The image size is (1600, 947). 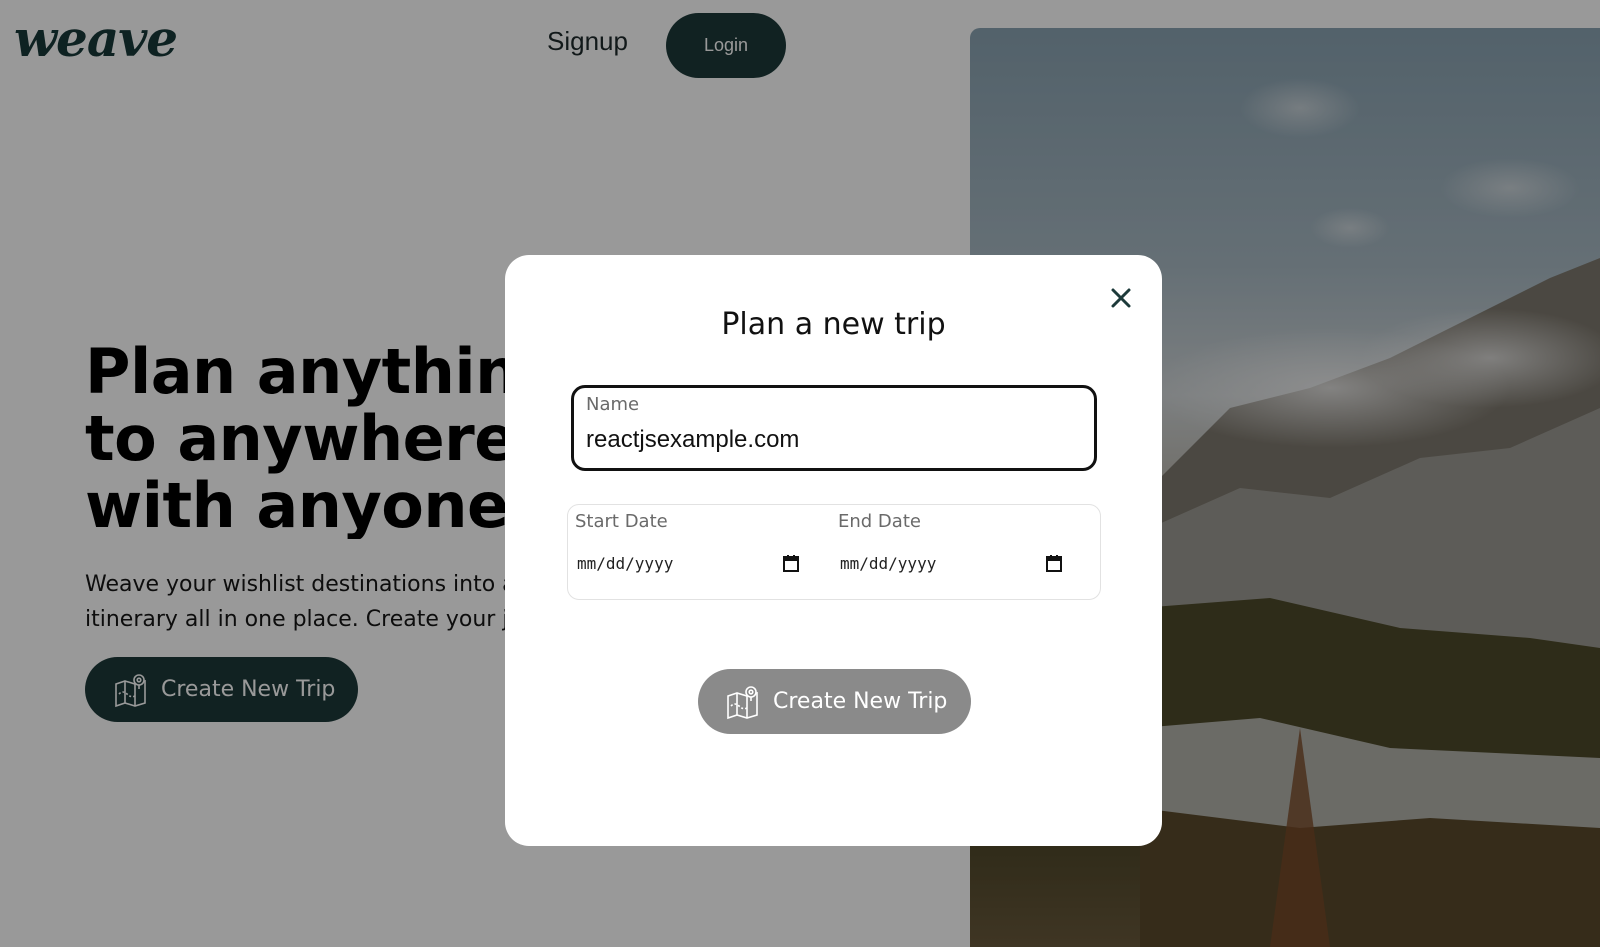 I want to click on name-input, so click(x=831, y=440).